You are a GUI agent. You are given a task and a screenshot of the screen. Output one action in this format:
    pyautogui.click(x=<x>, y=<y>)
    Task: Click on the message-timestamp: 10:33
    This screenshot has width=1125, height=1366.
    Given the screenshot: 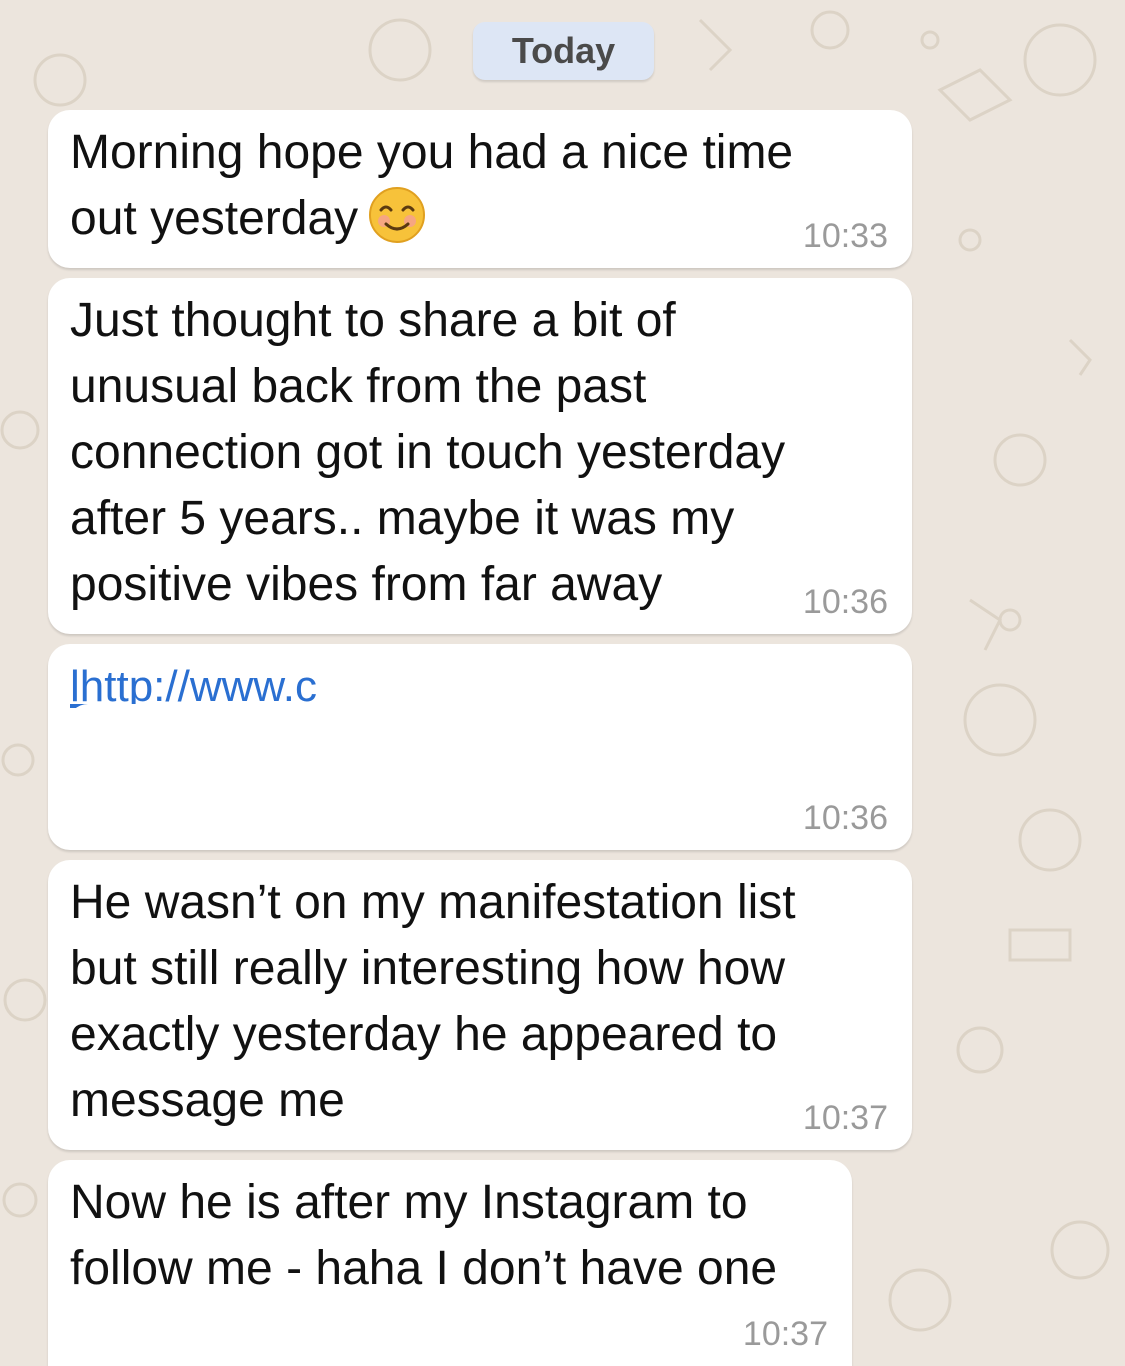 What is the action you would take?
    pyautogui.click(x=845, y=236)
    